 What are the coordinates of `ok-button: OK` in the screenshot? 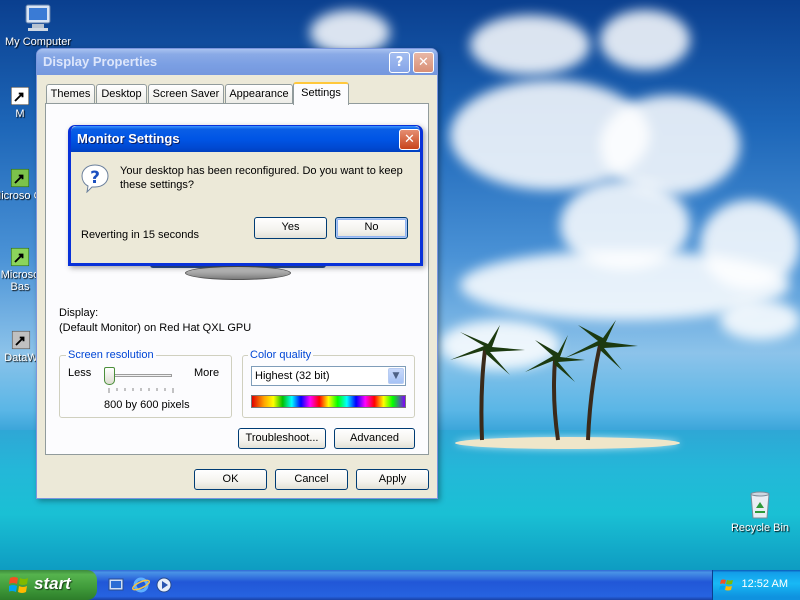 It's located at (230, 479).